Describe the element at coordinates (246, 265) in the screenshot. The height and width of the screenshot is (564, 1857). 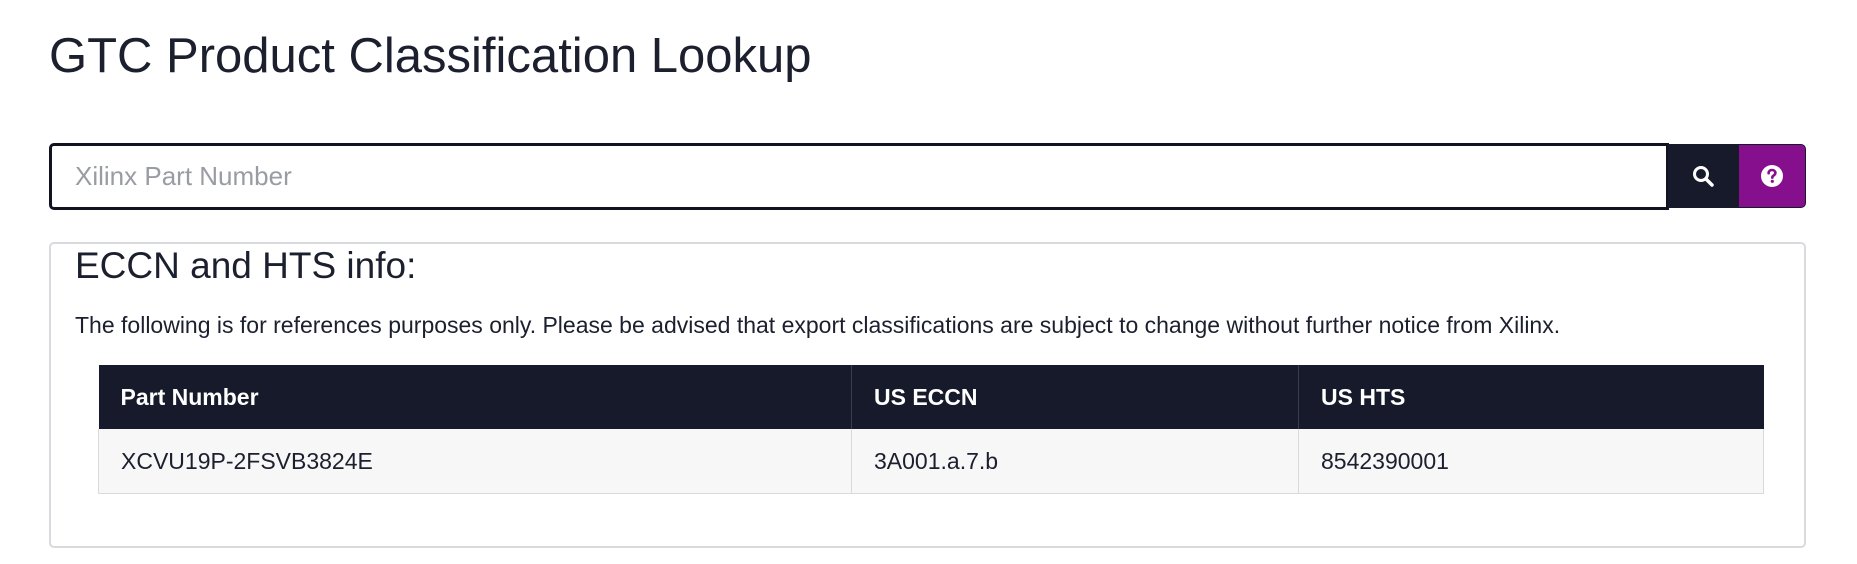
I see `info-heading: ECCN and HTS info:` at that location.